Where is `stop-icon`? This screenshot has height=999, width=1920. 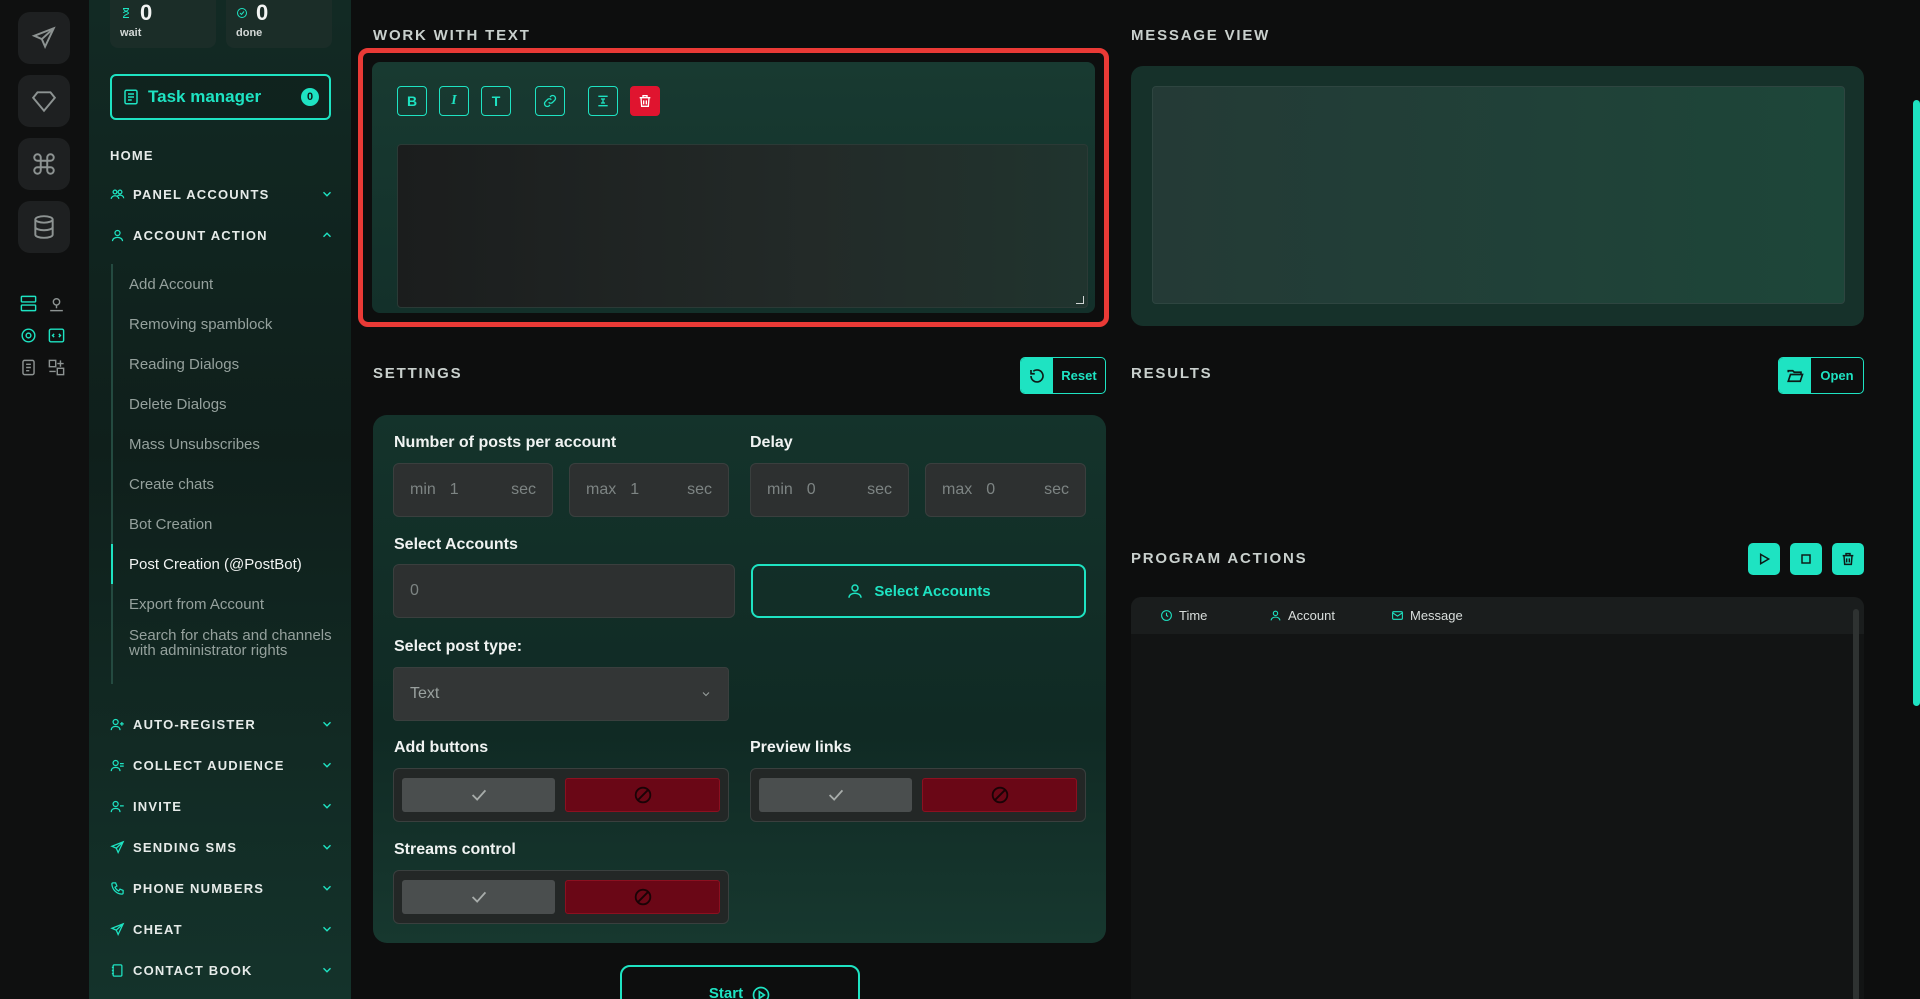
stop-icon is located at coordinates (1806, 559).